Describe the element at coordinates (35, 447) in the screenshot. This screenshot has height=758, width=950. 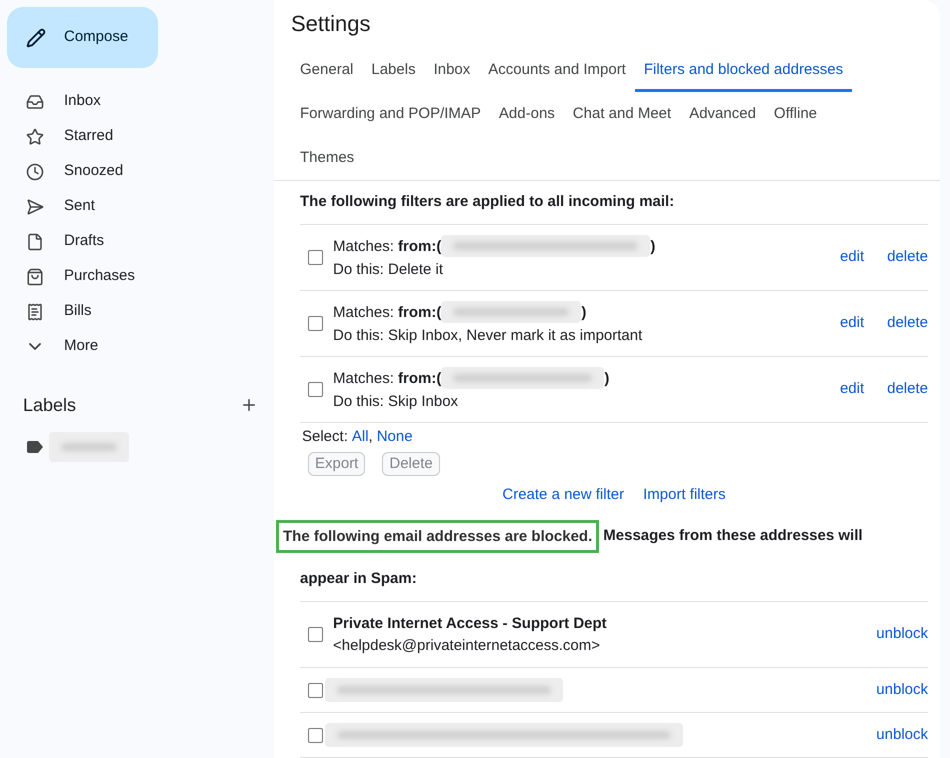
I see `label-tag-icon` at that location.